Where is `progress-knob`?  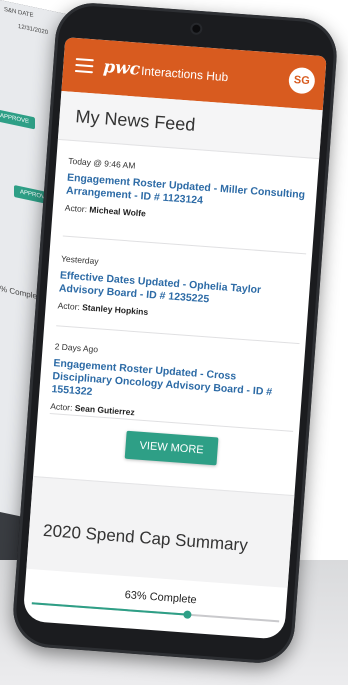 progress-knob is located at coordinates (187, 614).